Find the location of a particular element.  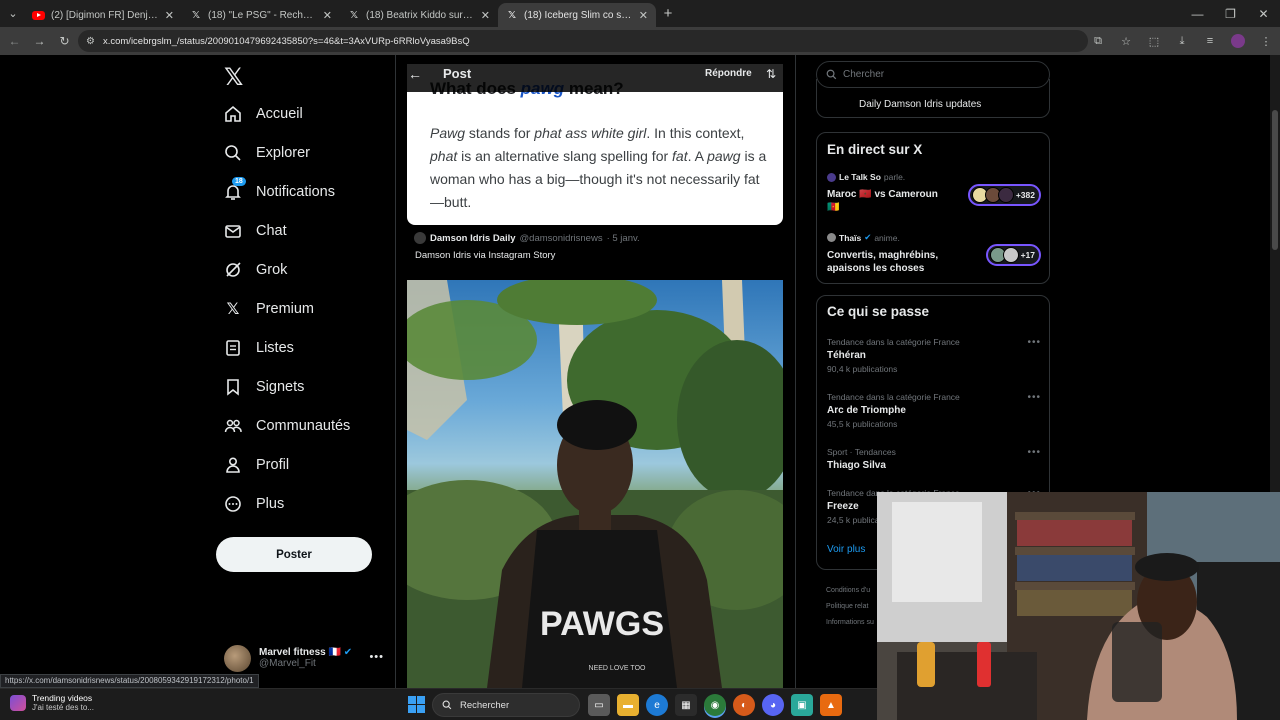

browser-tab-1: (2) [Digimon FR] Denji - YouTub ✕ is located at coordinates (103, 15).